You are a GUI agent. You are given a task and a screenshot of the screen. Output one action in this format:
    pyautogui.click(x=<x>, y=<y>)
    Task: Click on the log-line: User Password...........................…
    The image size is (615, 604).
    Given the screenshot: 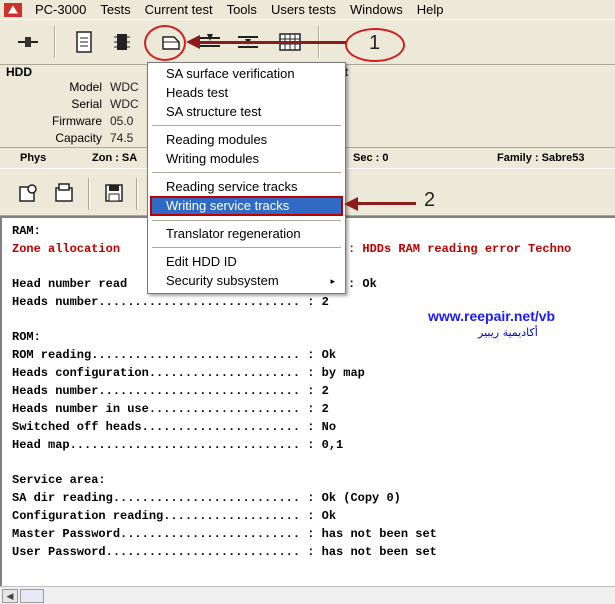 What is the action you would take?
    pyautogui.click(x=224, y=552)
    